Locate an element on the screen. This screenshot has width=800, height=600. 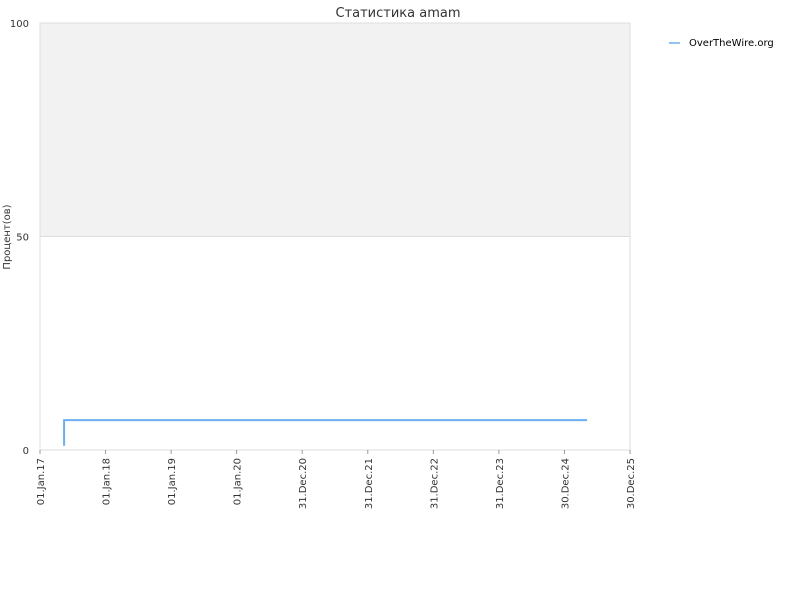
x-tick-label: 31.Dec.21 is located at coordinates (369, 483).